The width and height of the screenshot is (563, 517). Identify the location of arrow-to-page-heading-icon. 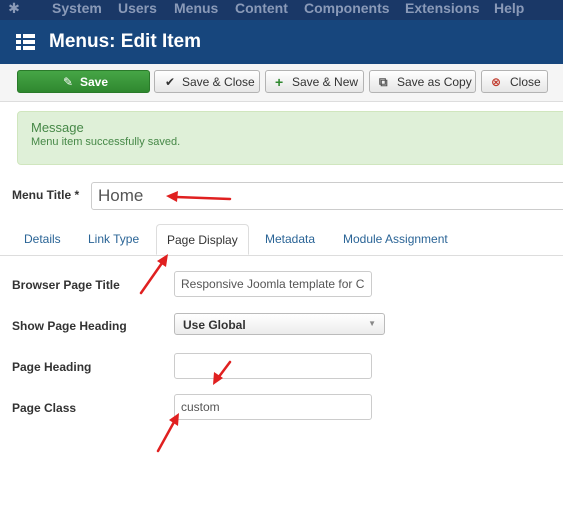
(222, 372).